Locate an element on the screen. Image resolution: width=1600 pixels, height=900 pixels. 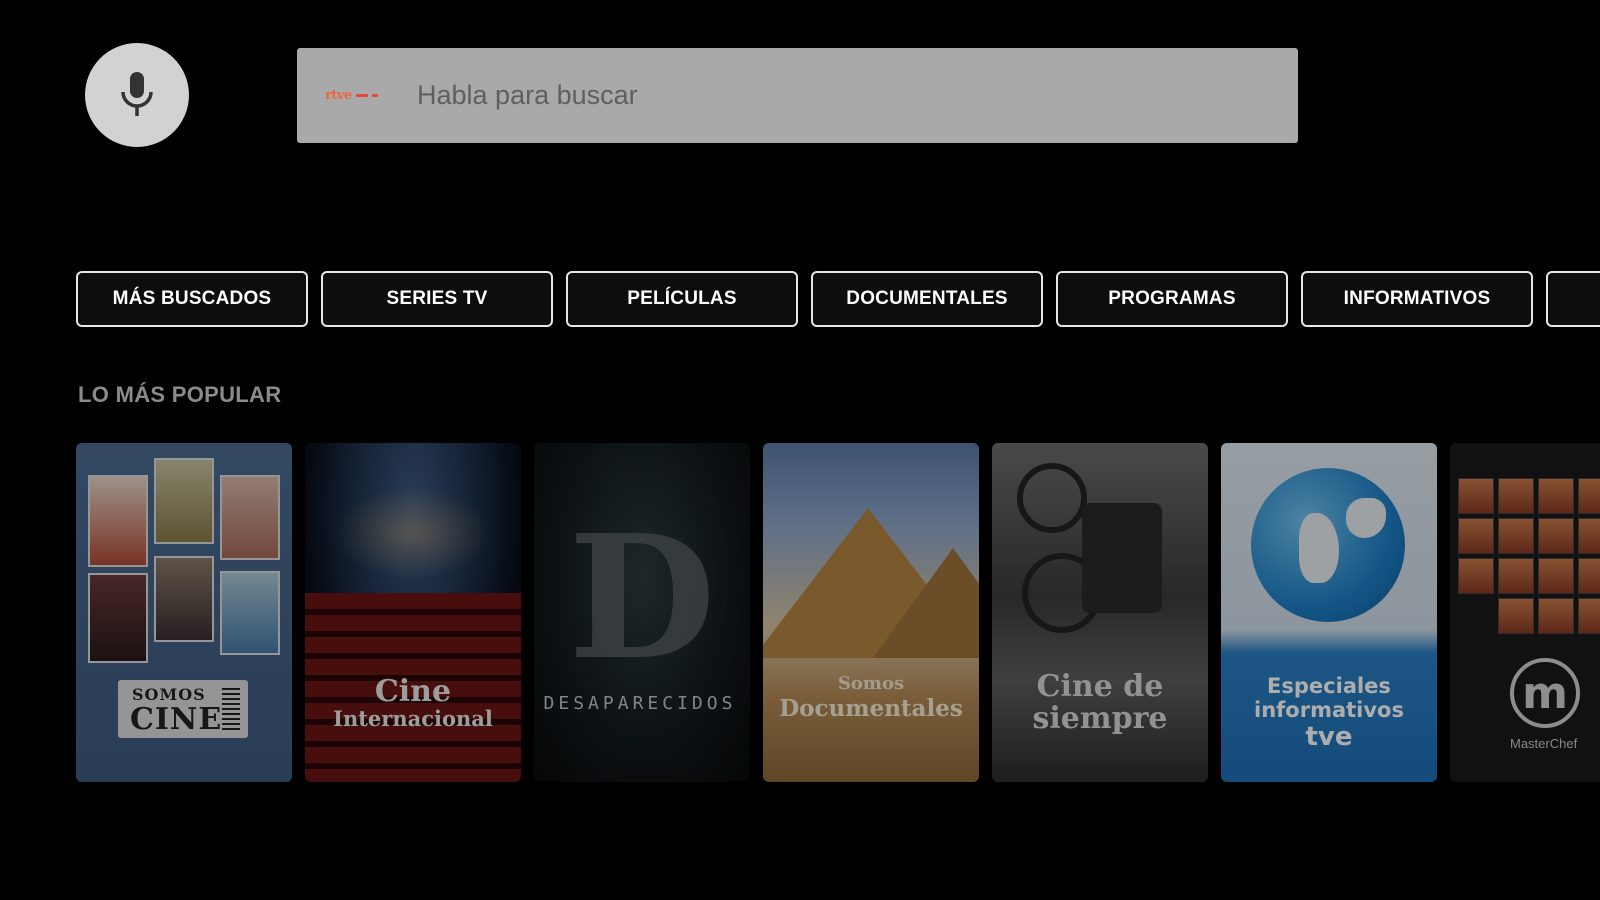
projector-image is located at coordinates (1122, 558).